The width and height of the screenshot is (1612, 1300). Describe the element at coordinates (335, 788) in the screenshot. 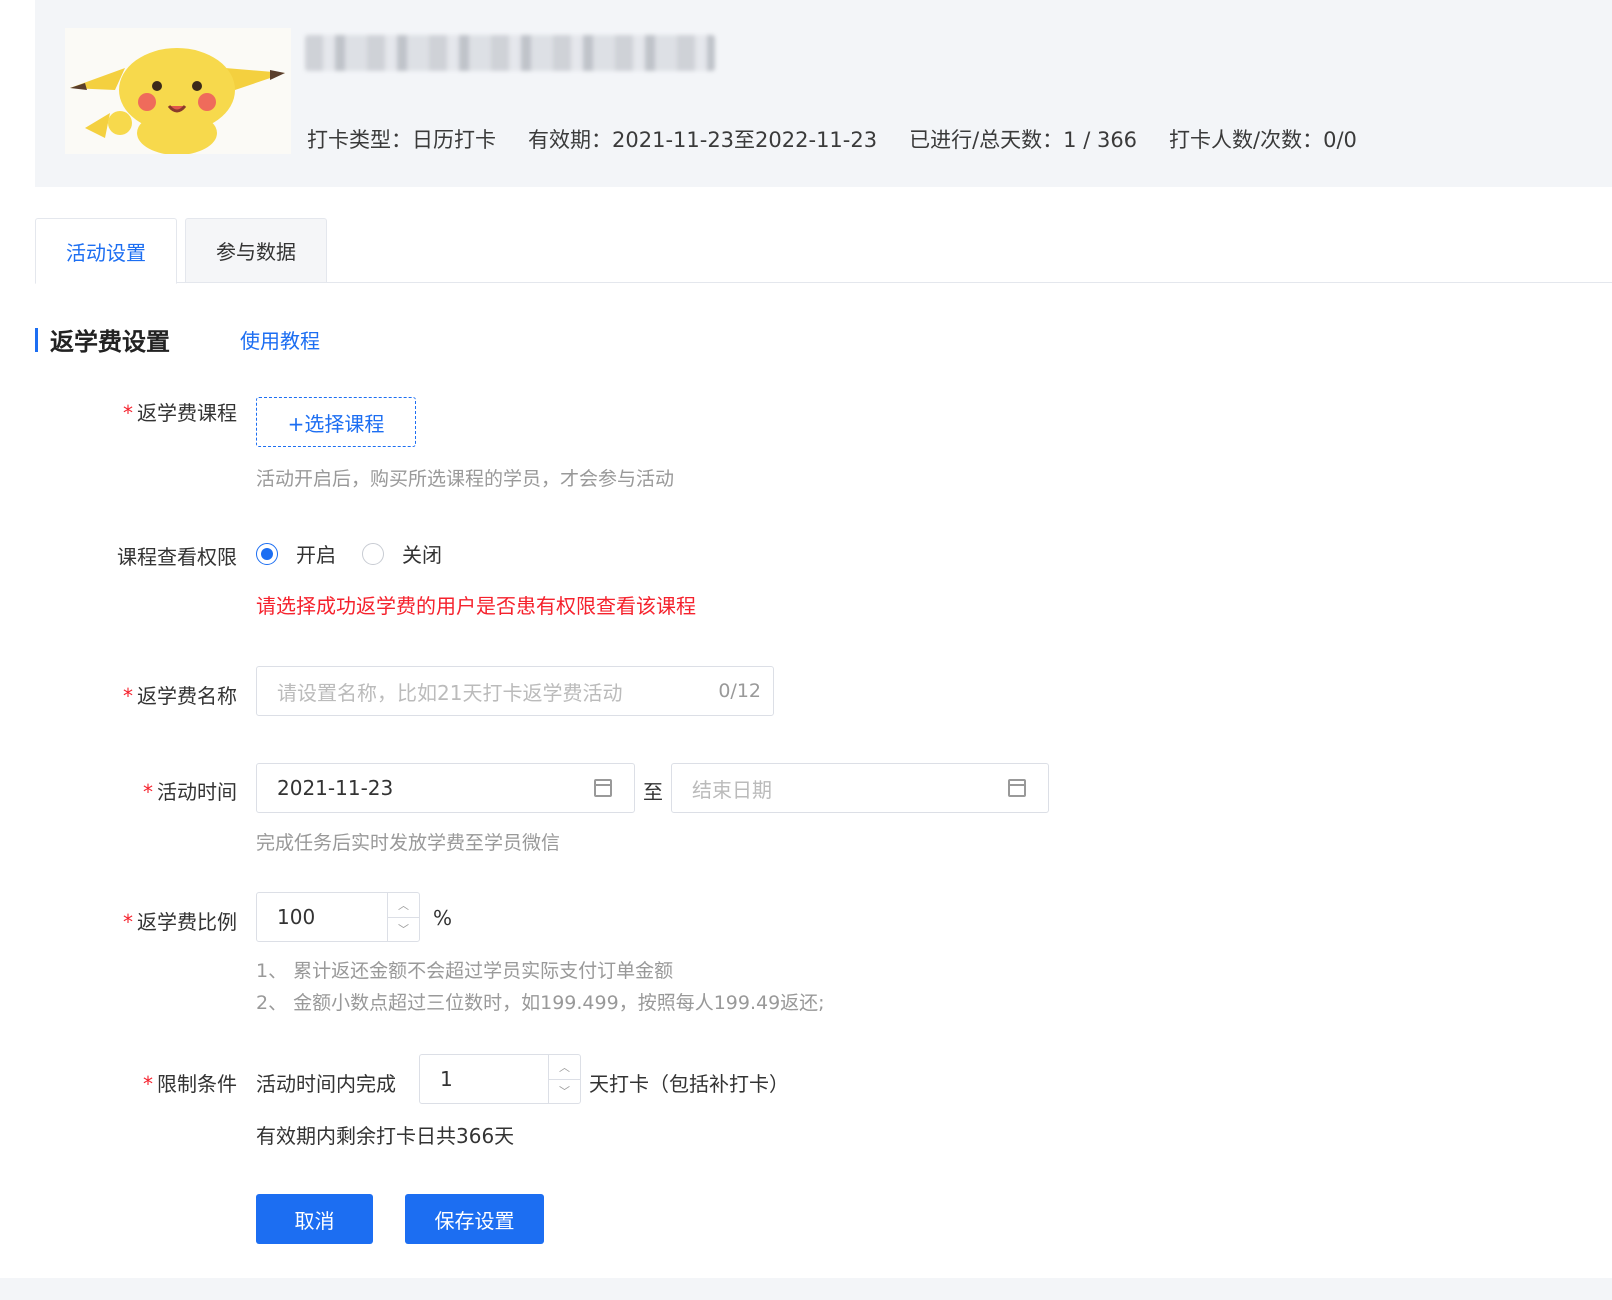

I see `start-date-value: 2021-11-23` at that location.